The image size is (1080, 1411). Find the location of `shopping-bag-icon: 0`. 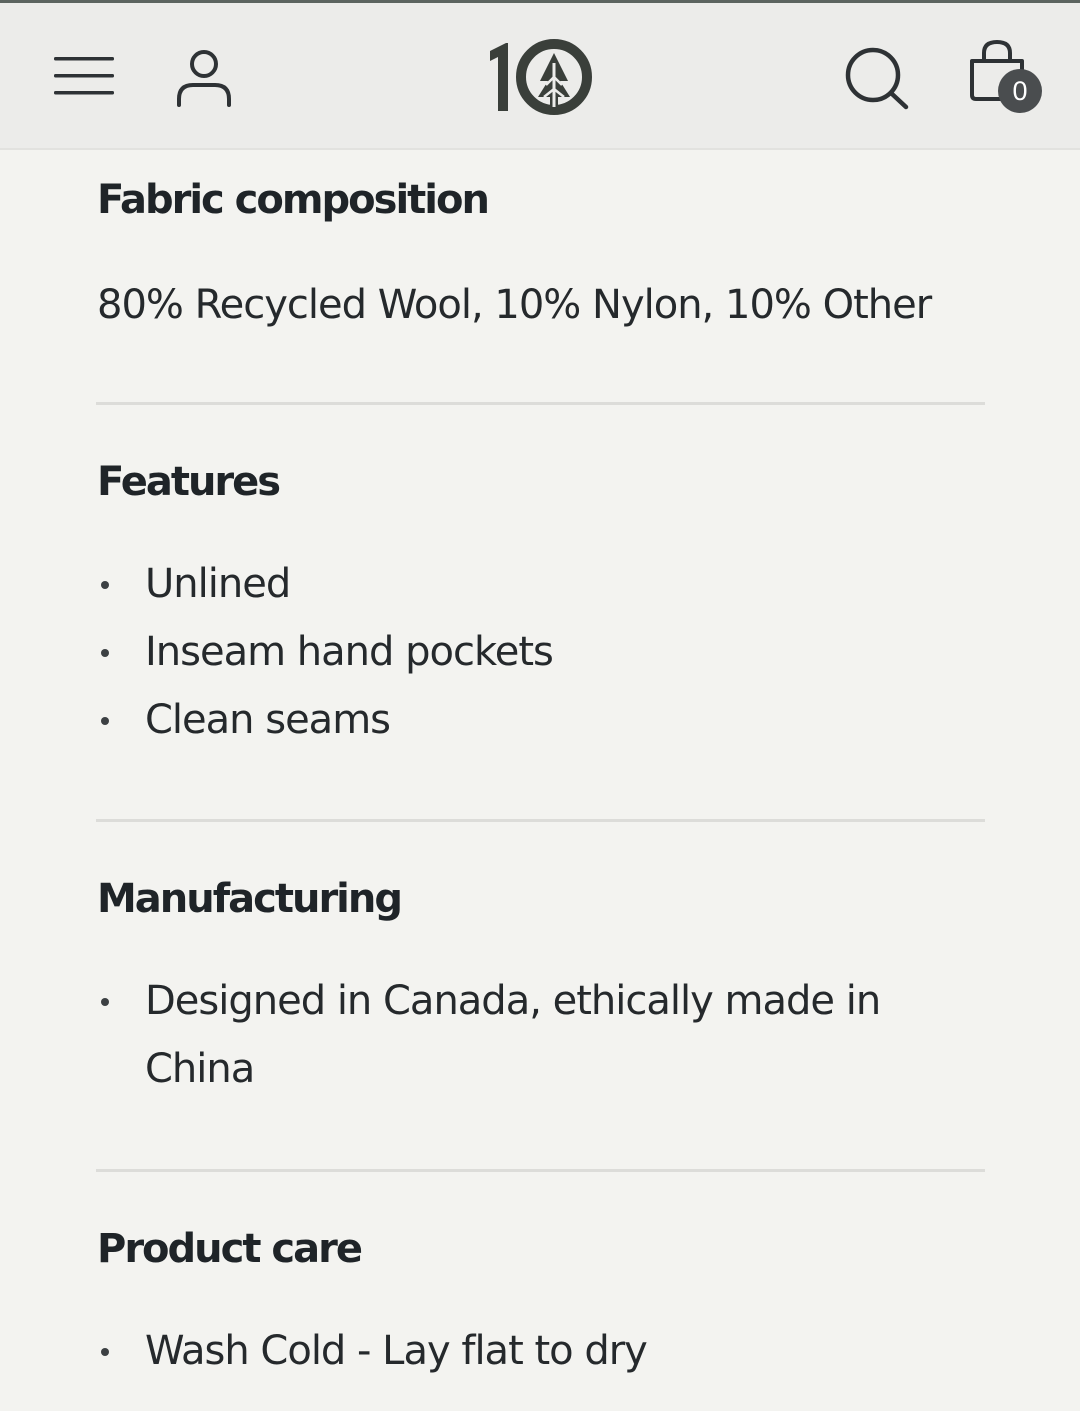

shopping-bag-icon: 0 is located at coordinates (1004, 79).